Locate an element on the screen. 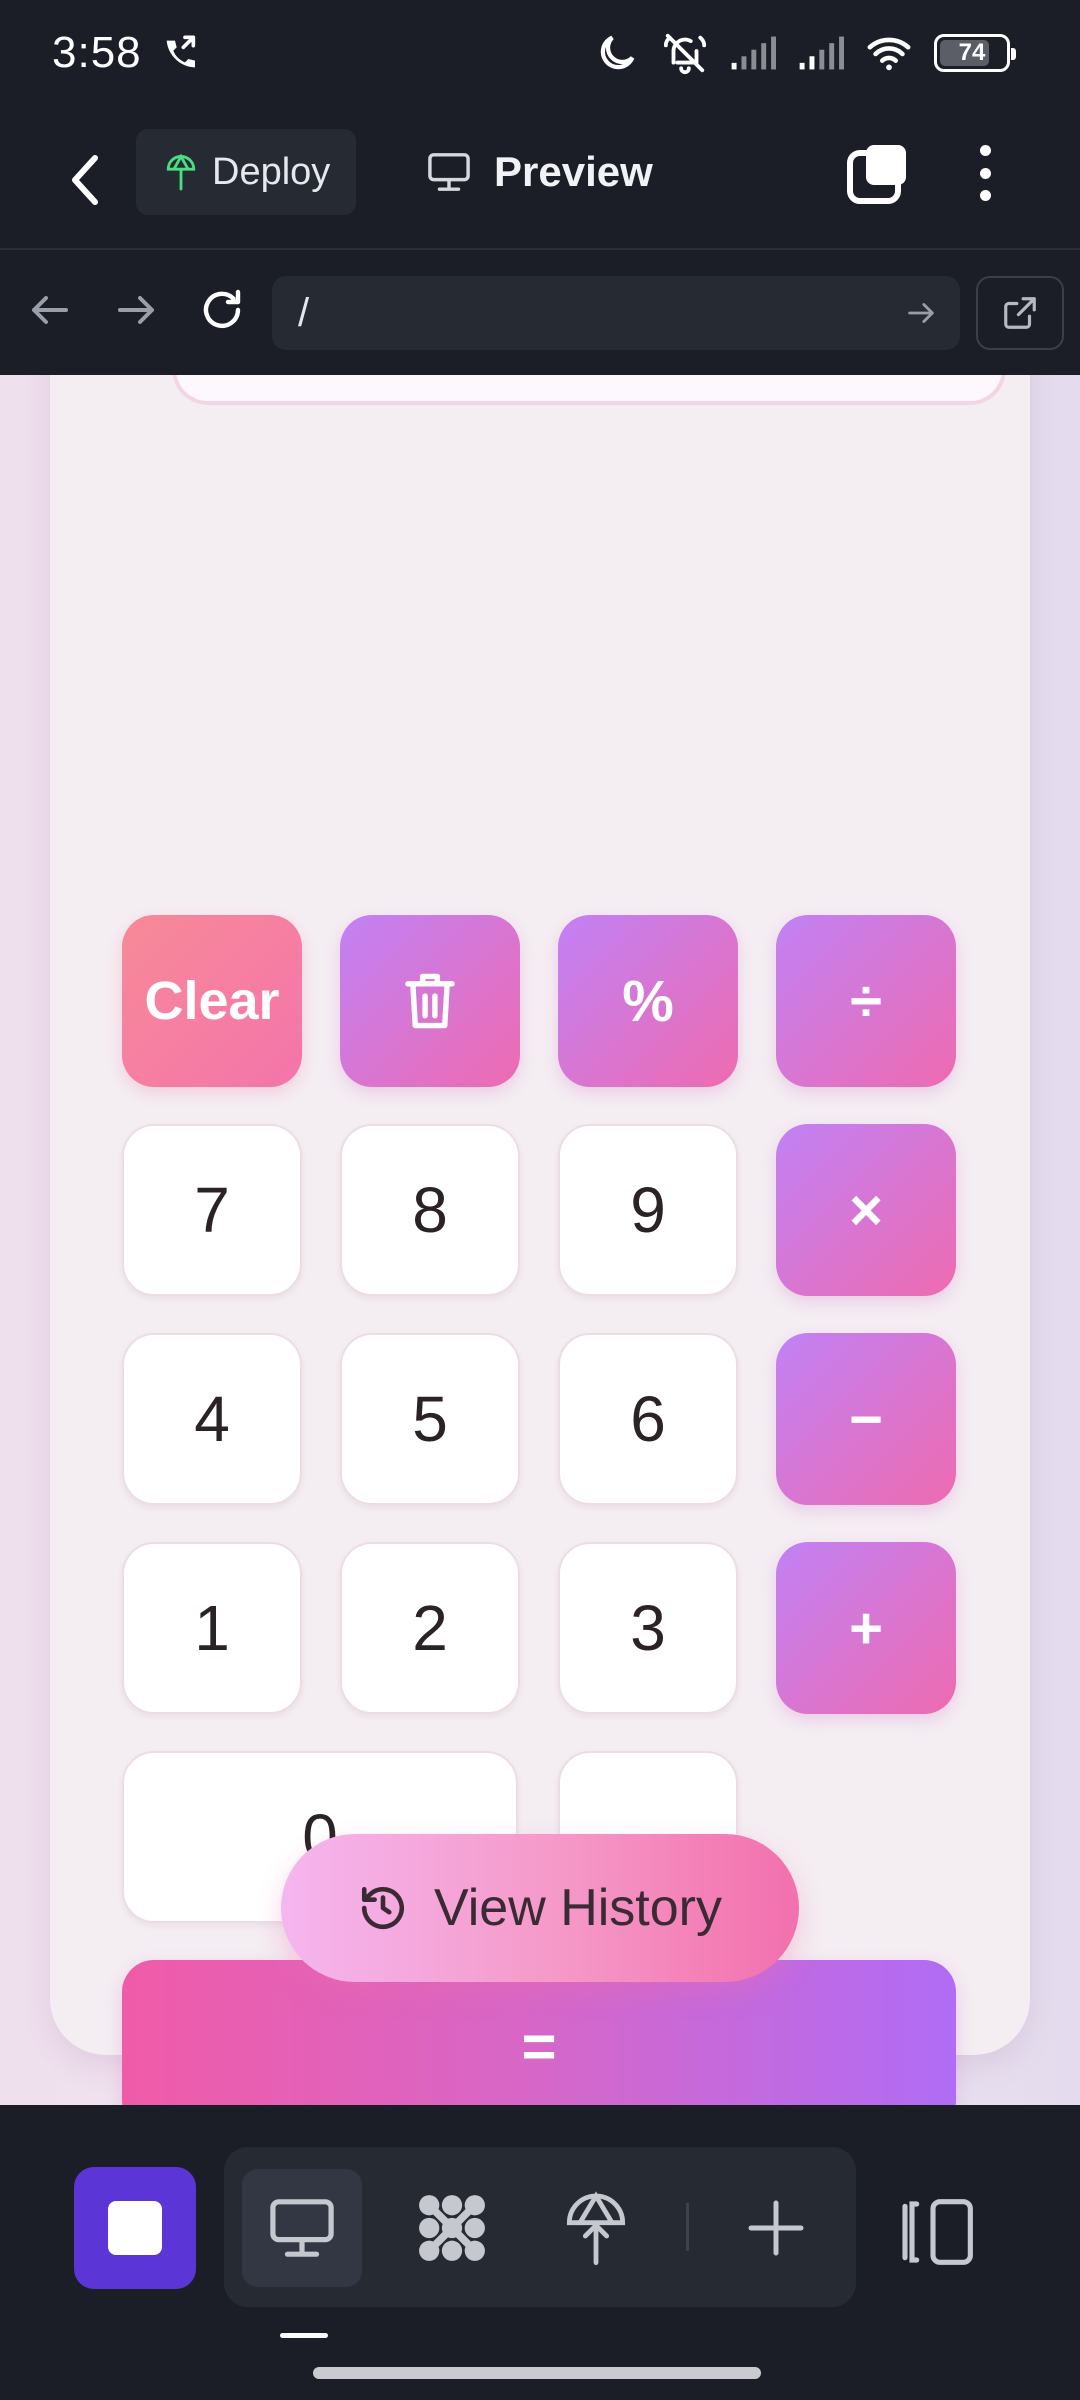  stop-icon is located at coordinates (135, 2228).